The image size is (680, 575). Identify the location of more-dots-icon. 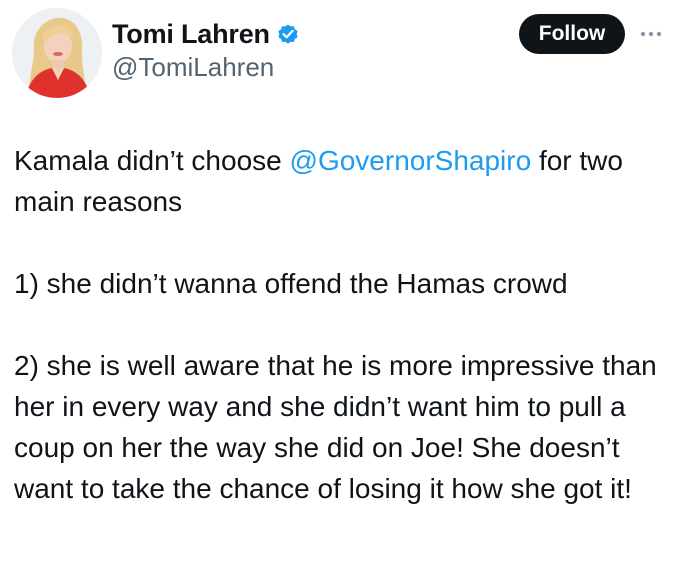
(651, 34).